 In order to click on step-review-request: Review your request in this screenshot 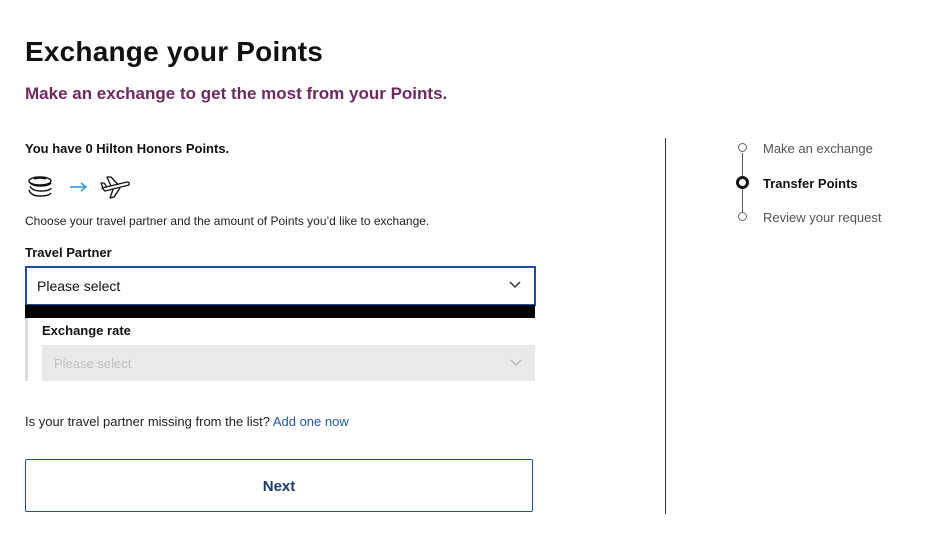, I will do `click(822, 217)`.